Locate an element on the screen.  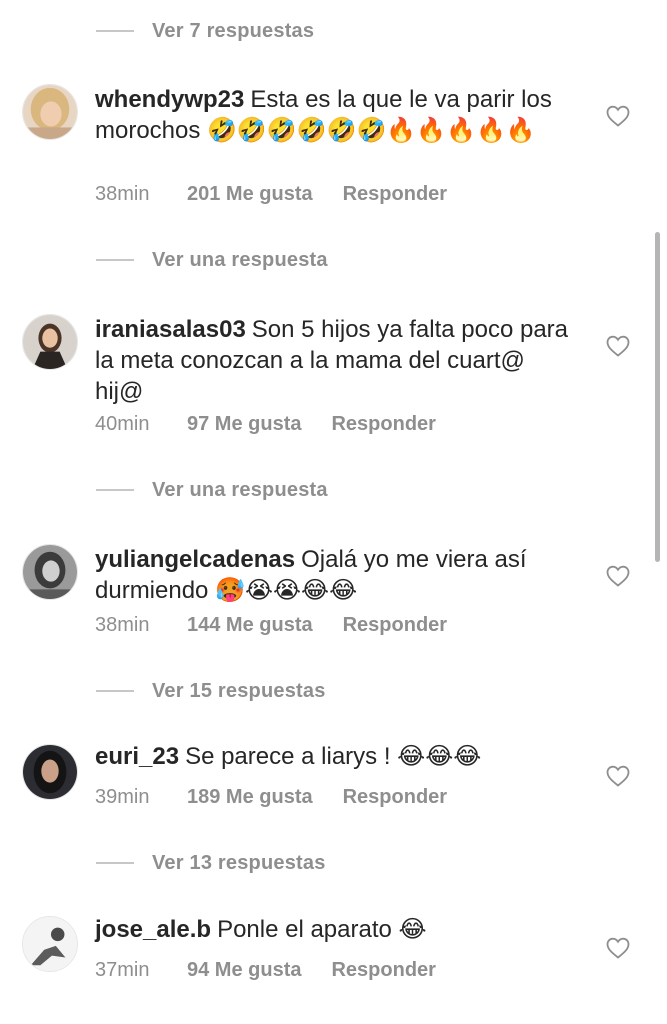
comment-username: euri_23 is located at coordinates (137, 756).